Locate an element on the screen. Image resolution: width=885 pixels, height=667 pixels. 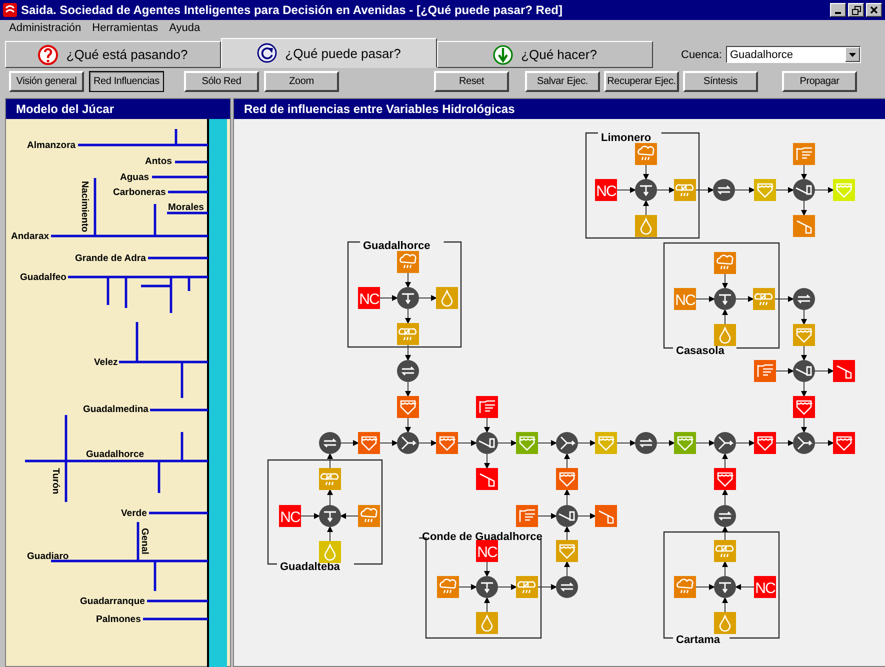
toolbar-button: Recuperar Ejec. is located at coordinates (641, 81).